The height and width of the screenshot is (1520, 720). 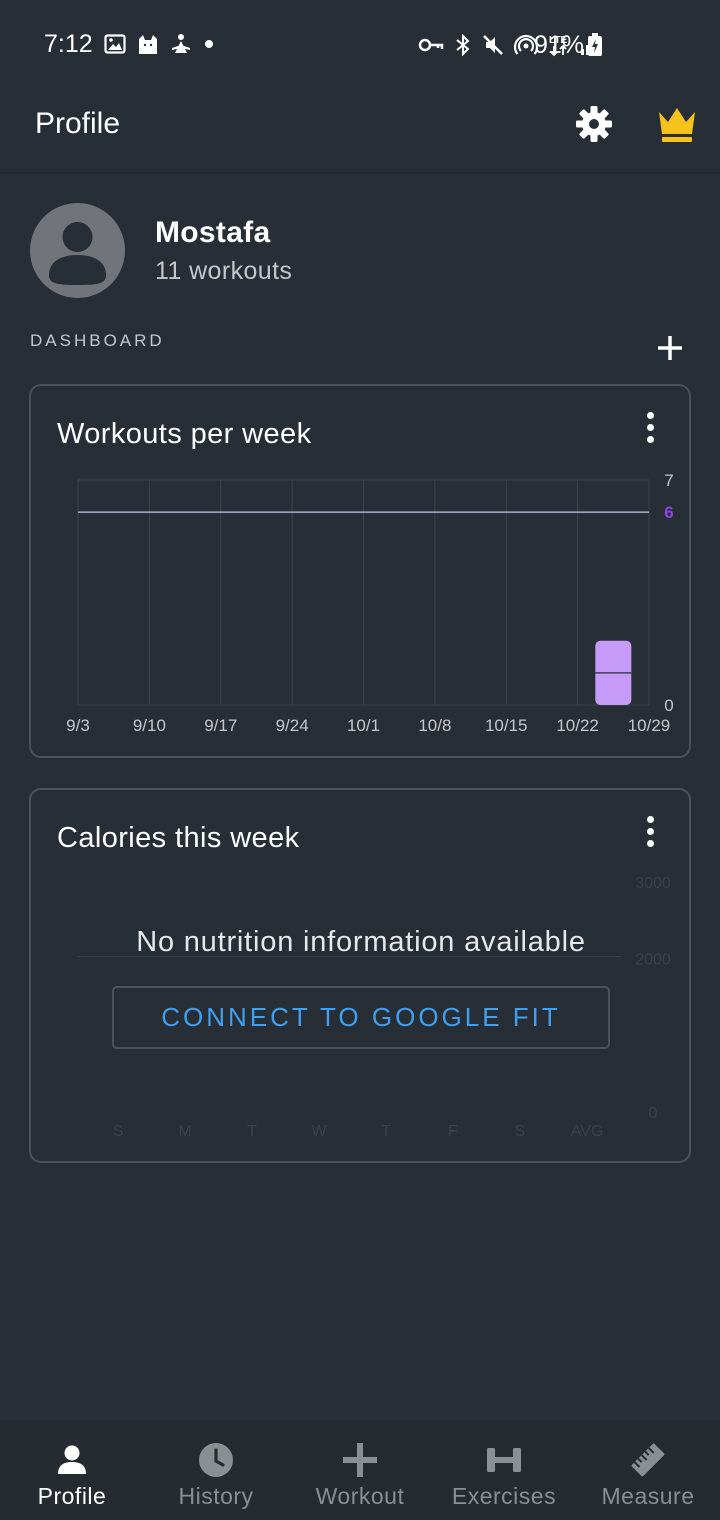 I want to click on person-silhouette-icon, so click(x=77, y=253).